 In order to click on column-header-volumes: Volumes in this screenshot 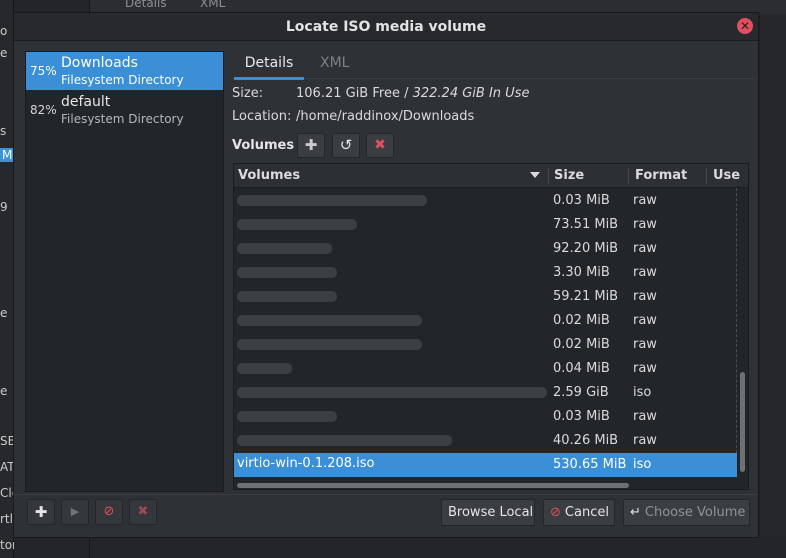, I will do `click(269, 175)`.